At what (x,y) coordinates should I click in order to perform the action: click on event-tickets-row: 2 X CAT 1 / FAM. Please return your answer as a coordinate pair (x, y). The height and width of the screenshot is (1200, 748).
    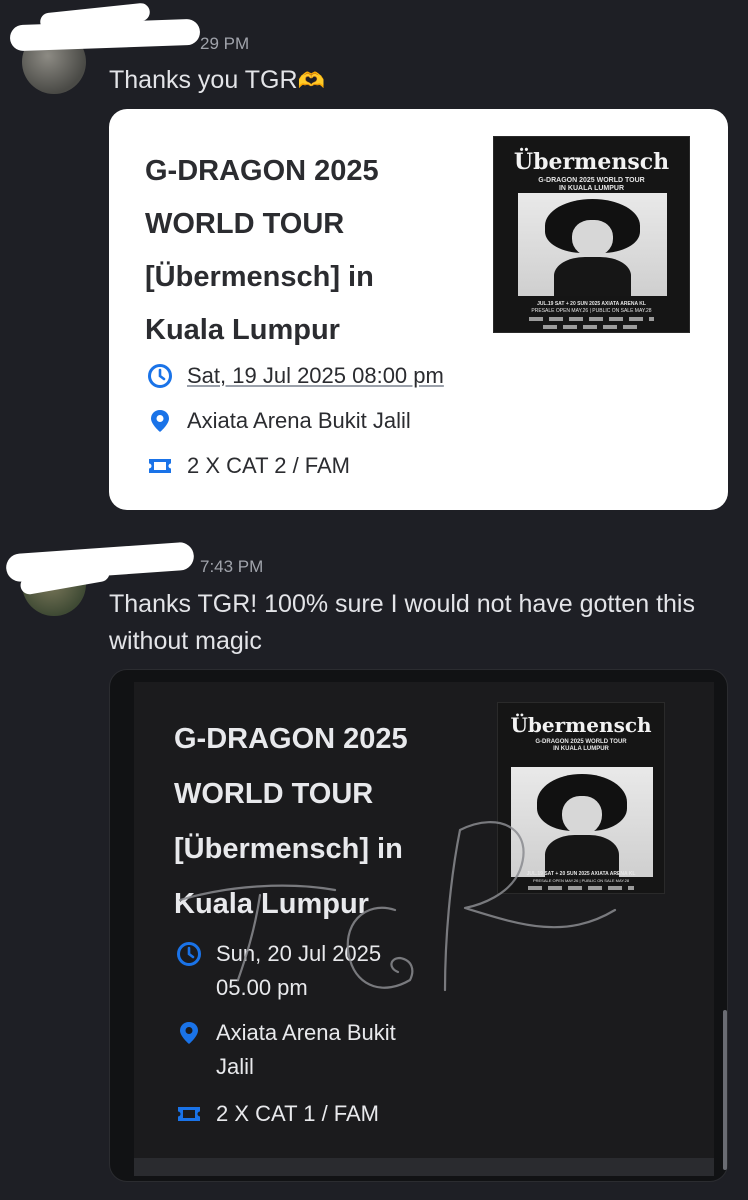
    Looking at the image, I should click on (277, 1114).